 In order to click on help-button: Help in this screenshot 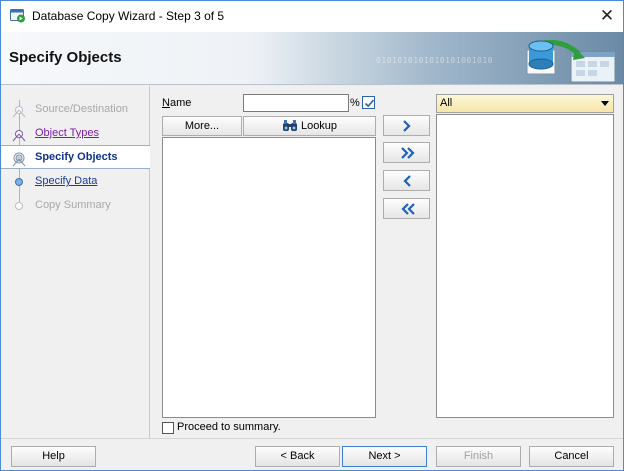, I will do `click(53, 456)`.